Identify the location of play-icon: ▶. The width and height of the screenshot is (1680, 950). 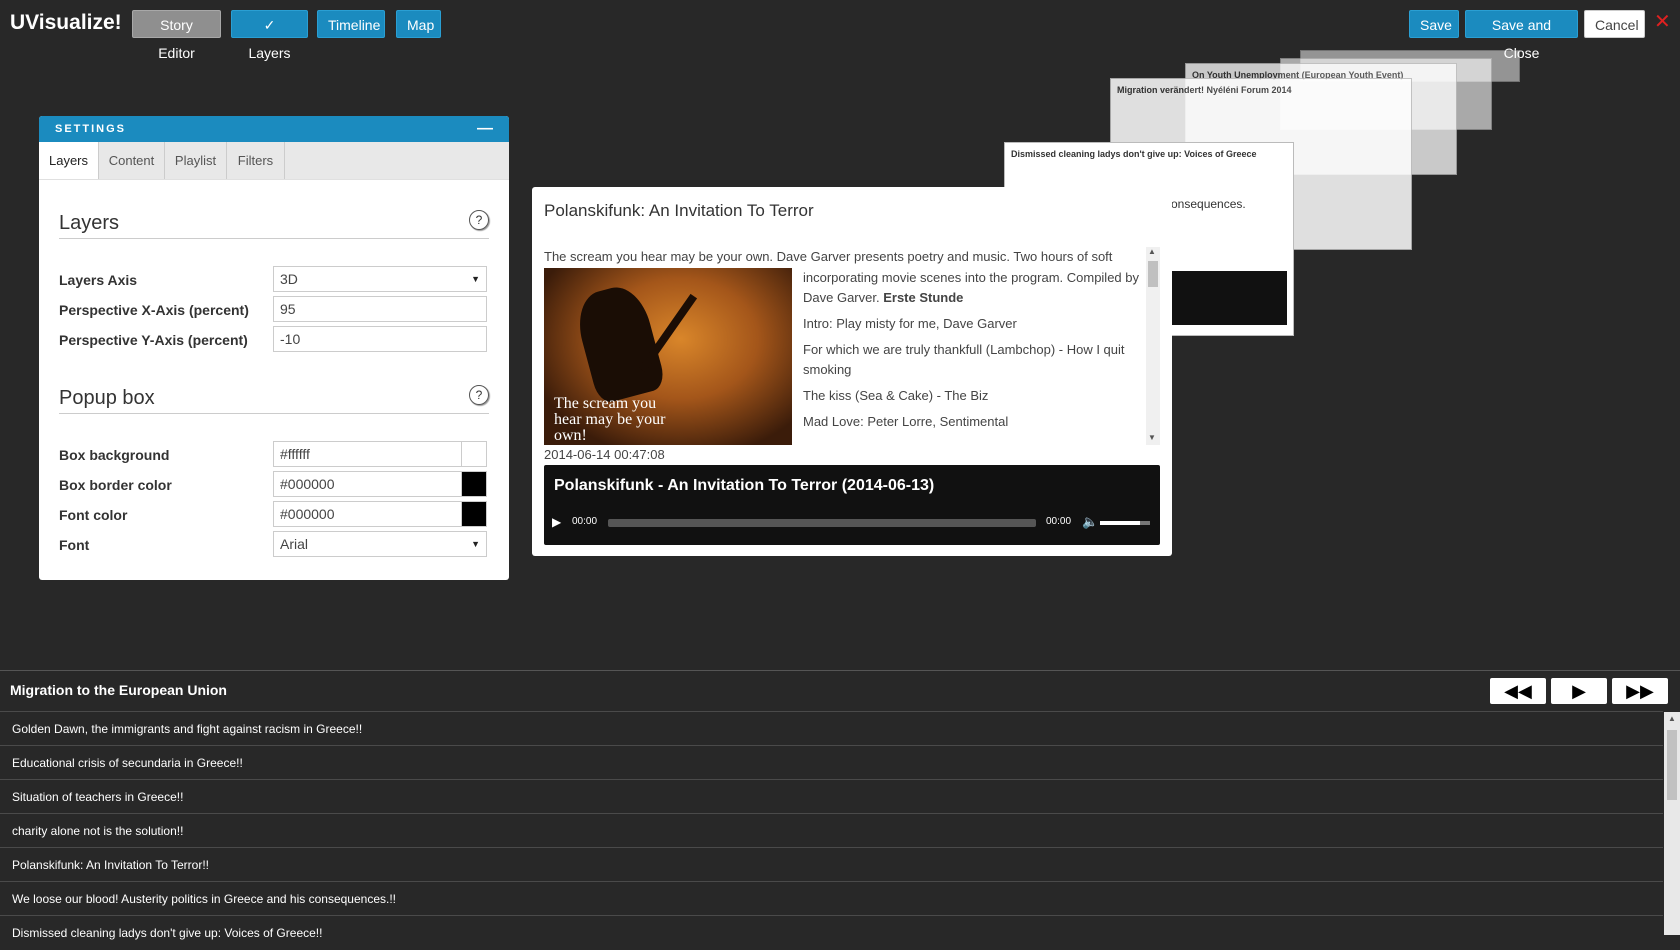
(556, 522).